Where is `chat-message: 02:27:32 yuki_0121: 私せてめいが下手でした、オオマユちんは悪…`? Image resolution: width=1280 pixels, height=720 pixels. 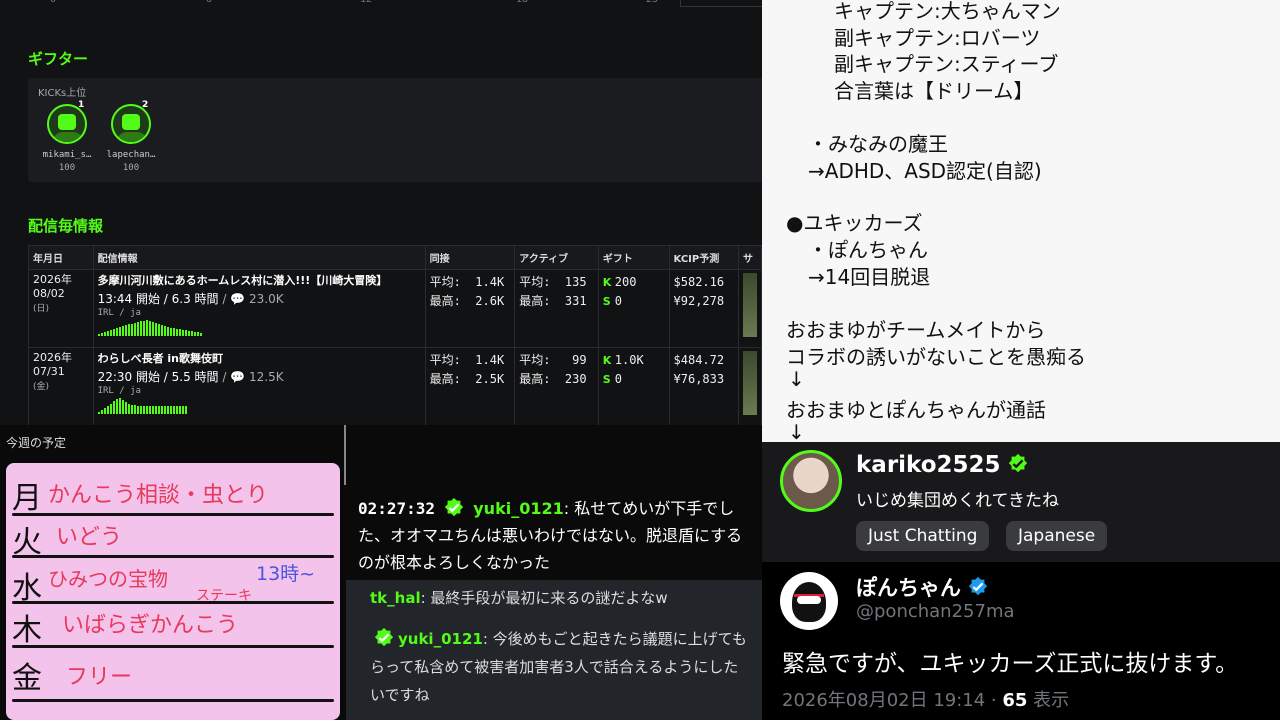
chat-message: 02:27:32 yuki_0121: 私せてめいが下手でした、オオマユちんは悪… is located at coordinates (558, 535).